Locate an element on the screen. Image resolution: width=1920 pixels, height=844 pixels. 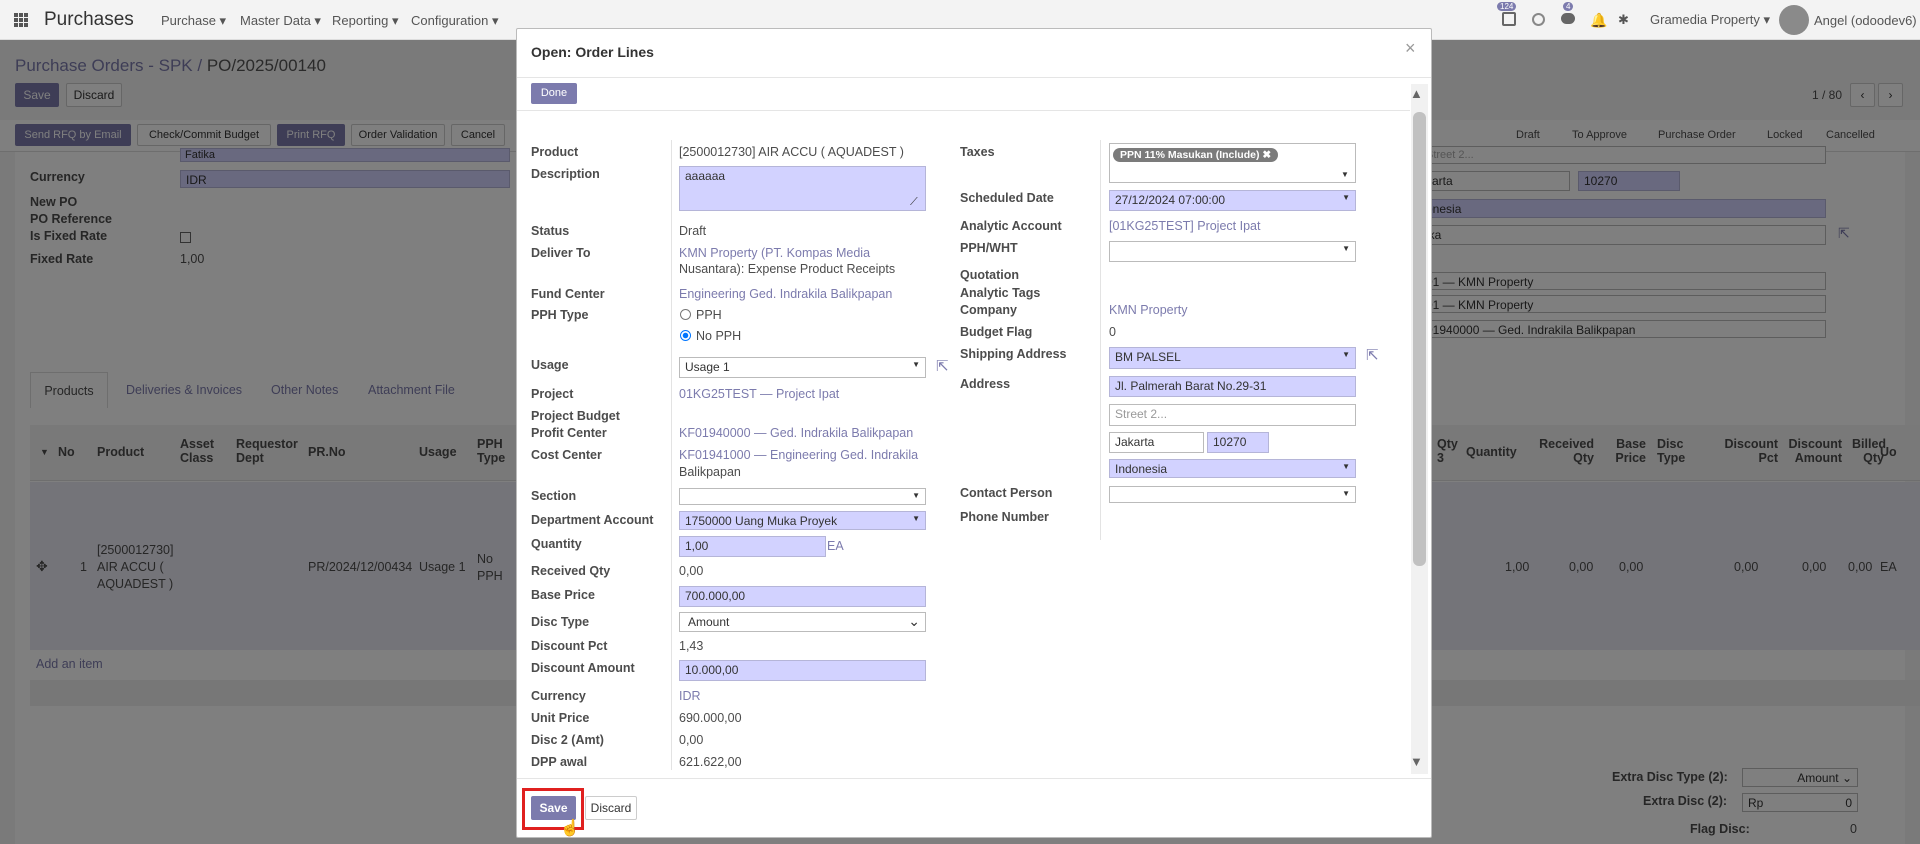
department-account-label: Department Account is located at coordinates (592, 520).